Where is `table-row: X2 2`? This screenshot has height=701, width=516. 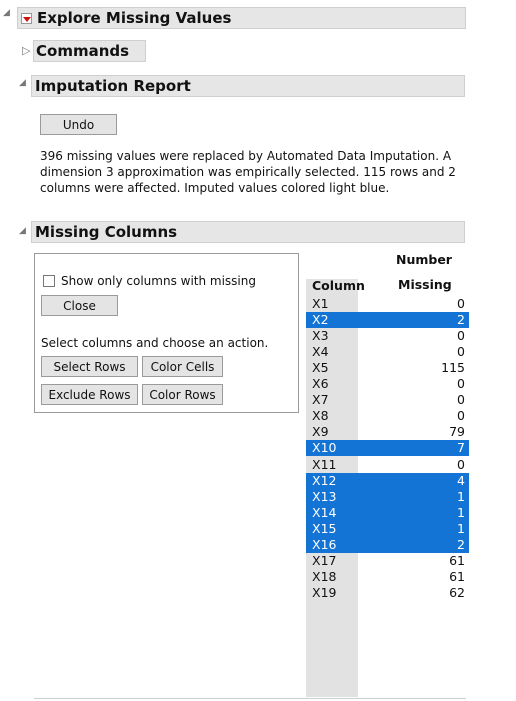 table-row: X2 2 is located at coordinates (387, 320).